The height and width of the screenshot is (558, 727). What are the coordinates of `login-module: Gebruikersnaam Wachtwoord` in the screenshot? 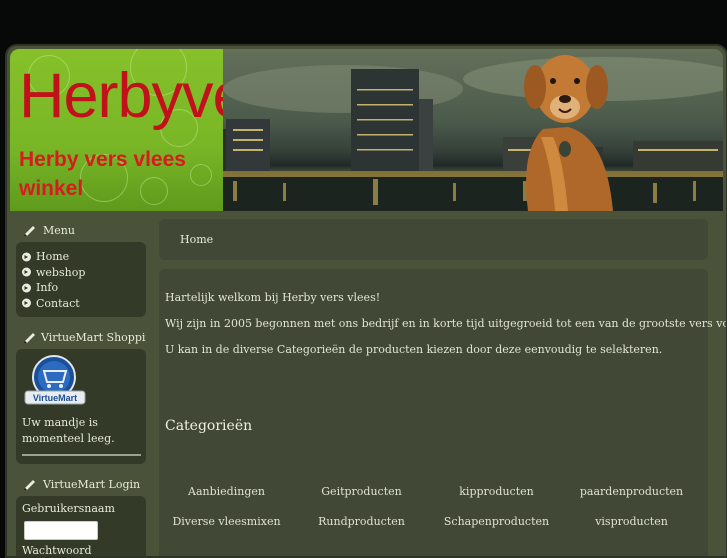 It's located at (81, 526).